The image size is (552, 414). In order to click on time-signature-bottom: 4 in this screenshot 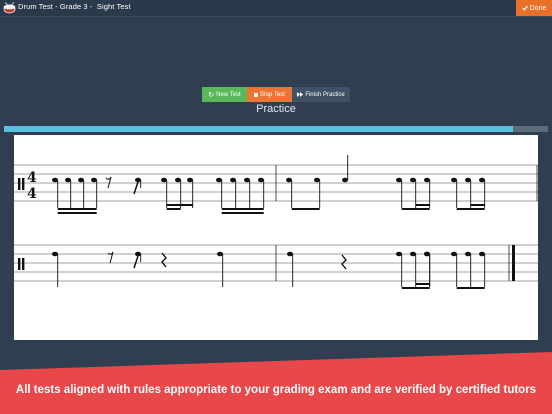, I will do `click(32, 194)`.